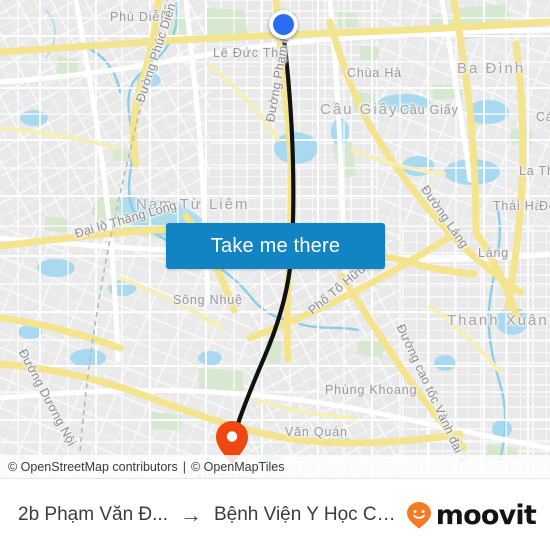 Image resolution: width=550 pixels, height=550 pixels. I want to click on moovit-logo: moovit, so click(477, 515).